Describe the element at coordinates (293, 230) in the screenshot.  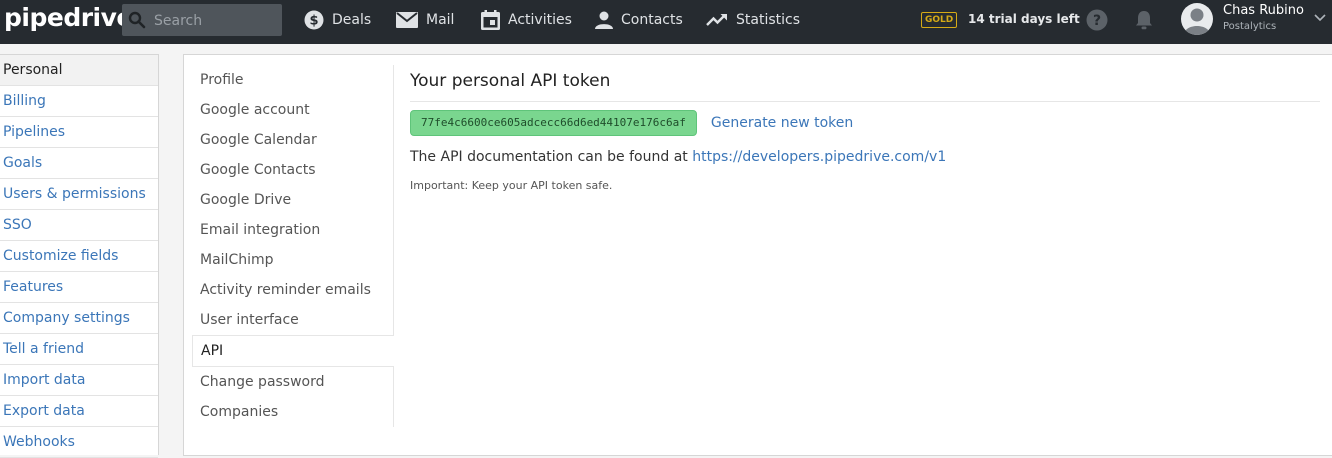
I see `subnav-item-email-integration: Email integration` at that location.